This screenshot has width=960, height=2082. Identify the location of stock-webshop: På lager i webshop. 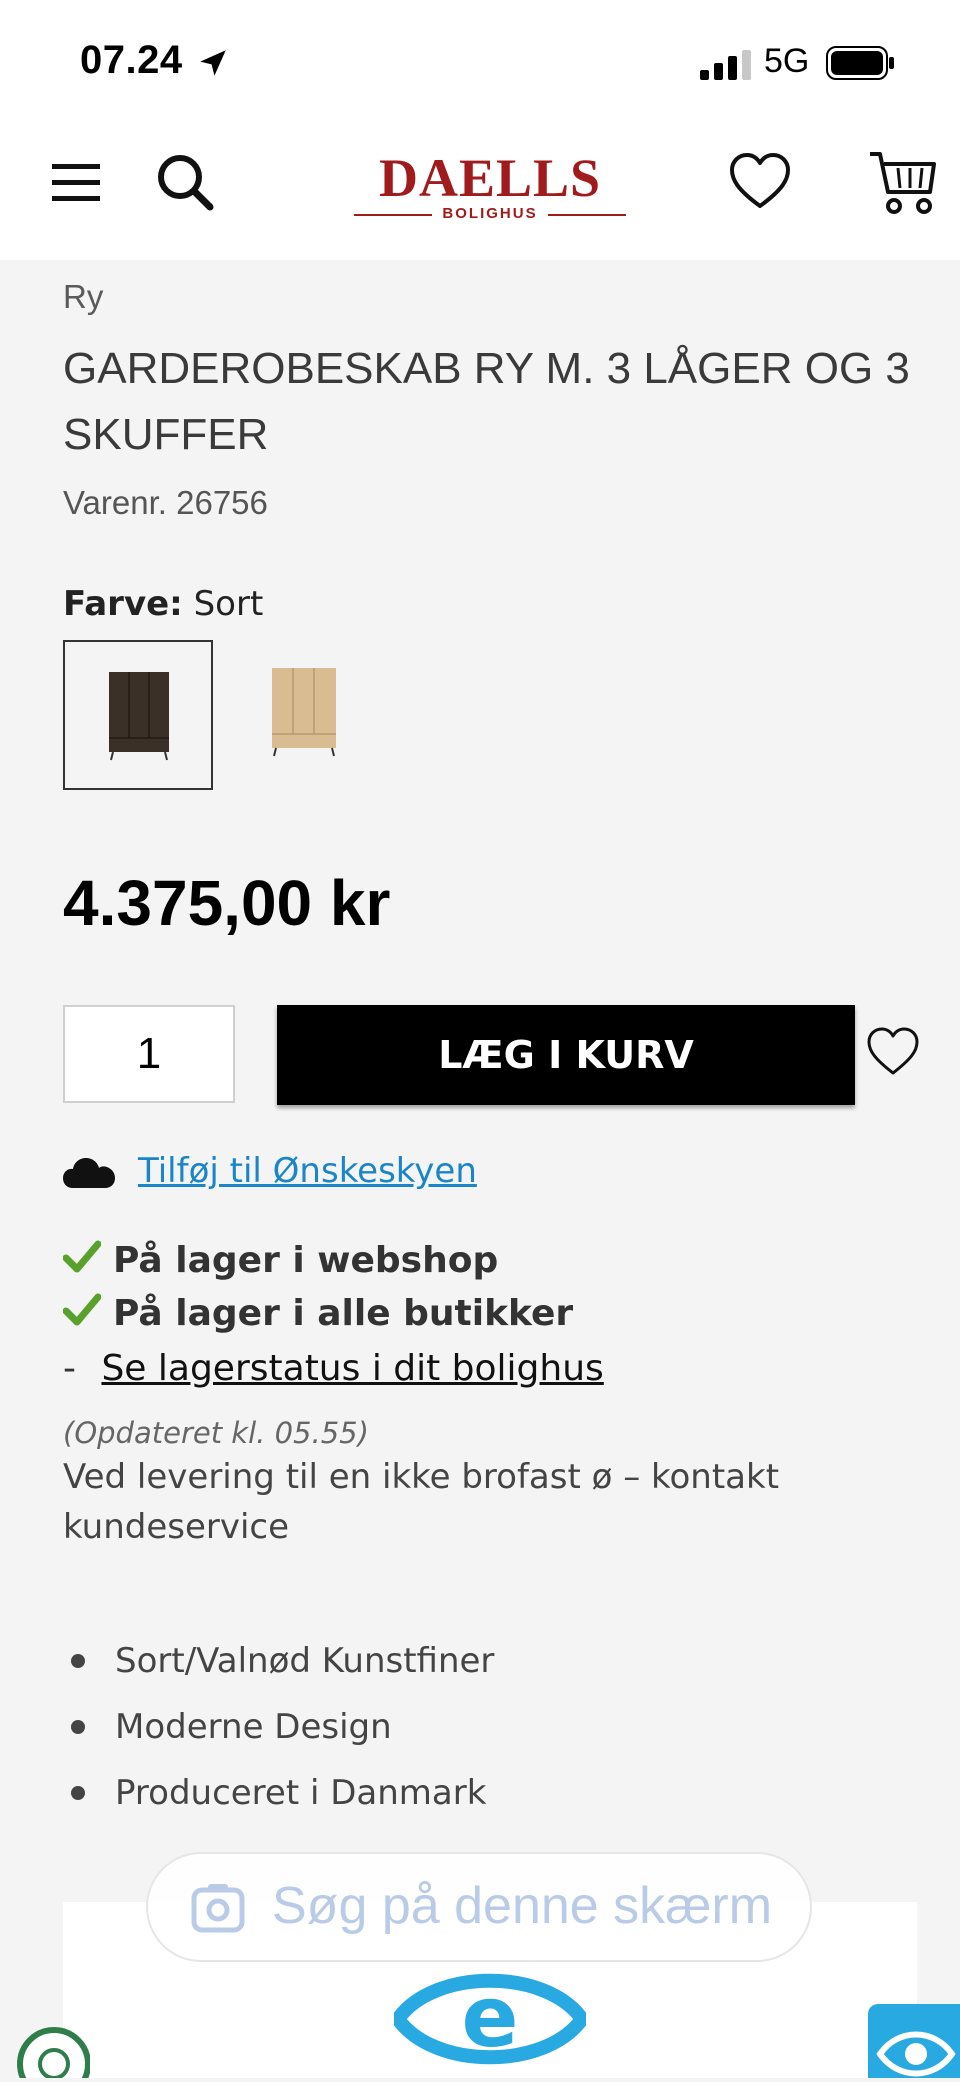
(280, 1260).